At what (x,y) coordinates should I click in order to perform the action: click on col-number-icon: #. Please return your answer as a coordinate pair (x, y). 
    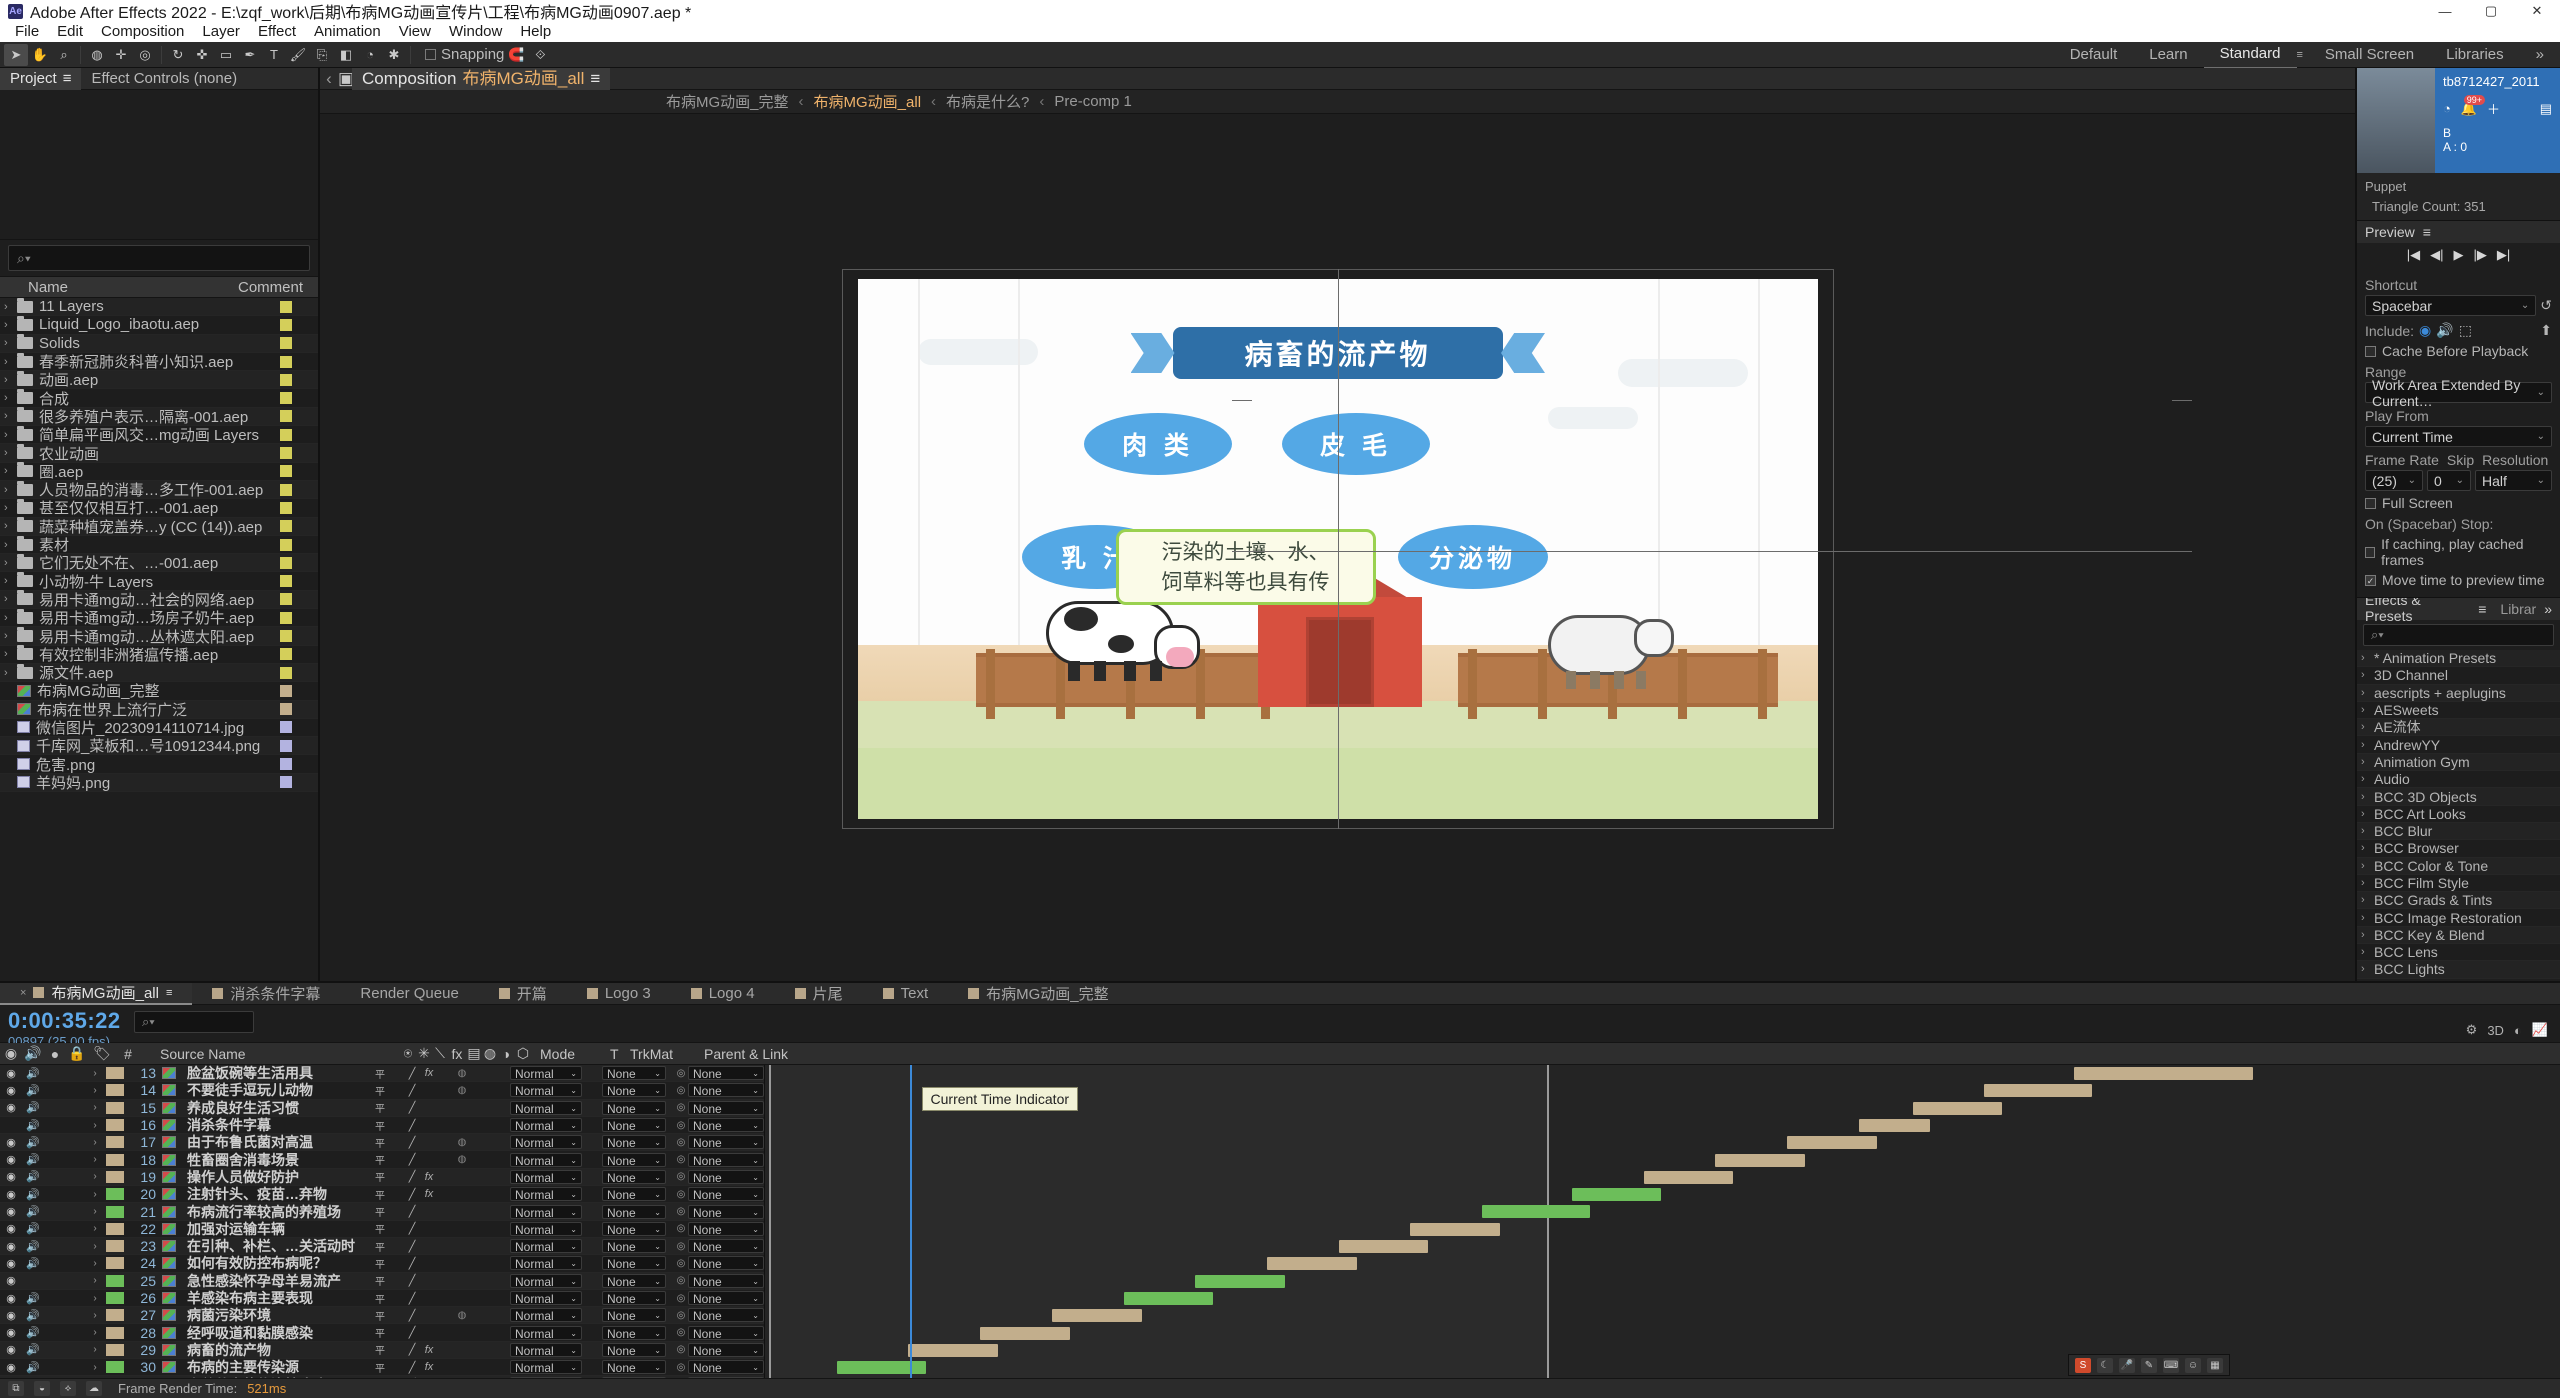
    Looking at the image, I should click on (128, 1054).